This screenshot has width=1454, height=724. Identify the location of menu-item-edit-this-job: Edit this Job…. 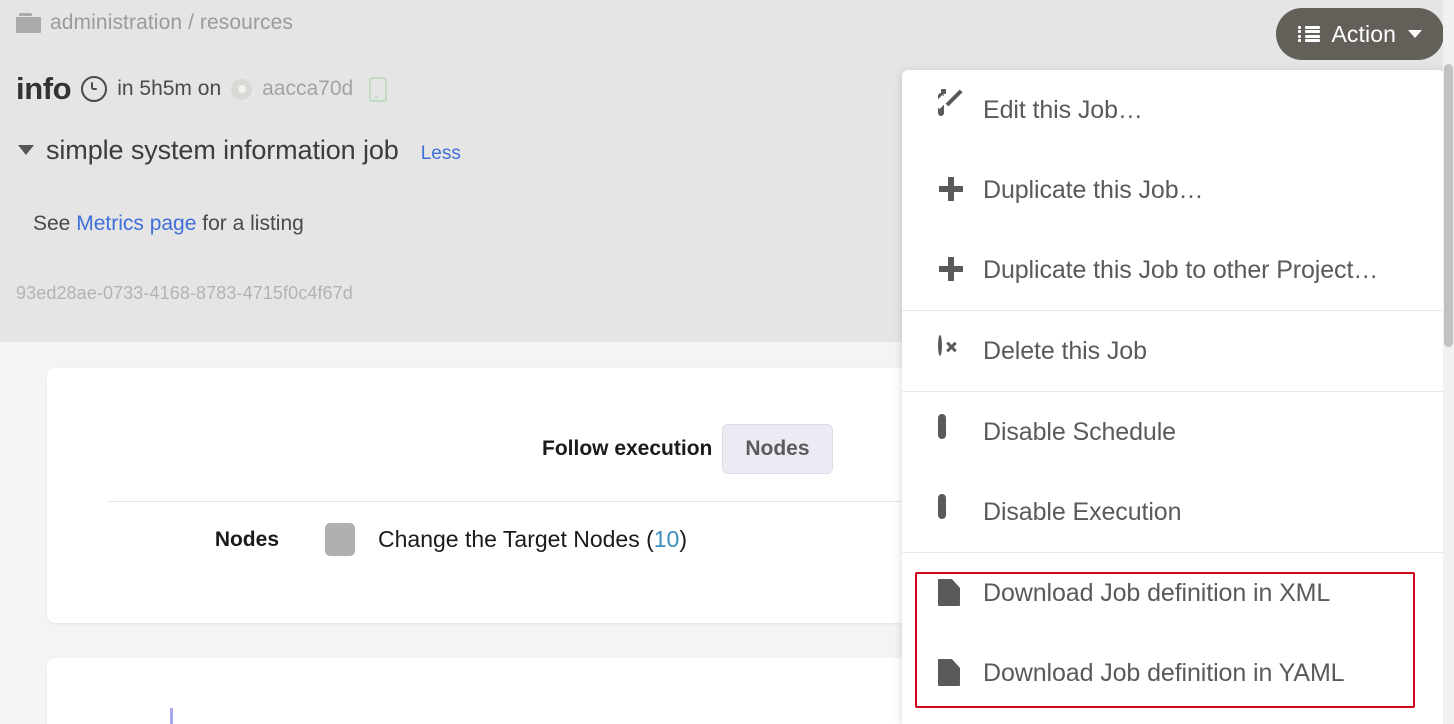
(1173, 110).